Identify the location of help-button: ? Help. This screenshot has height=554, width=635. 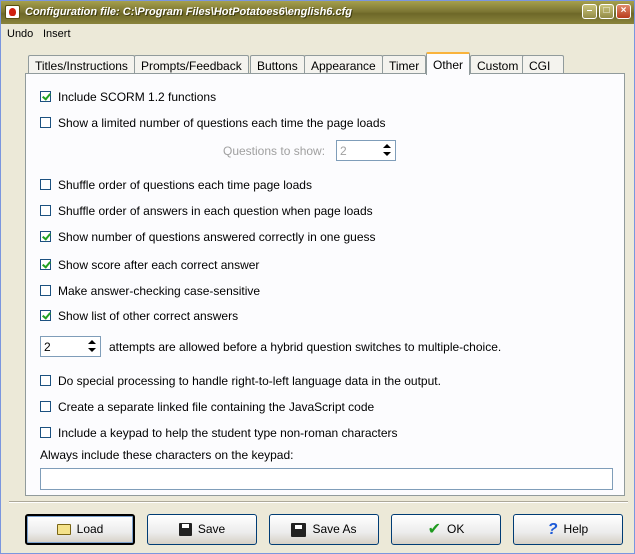
(568, 529).